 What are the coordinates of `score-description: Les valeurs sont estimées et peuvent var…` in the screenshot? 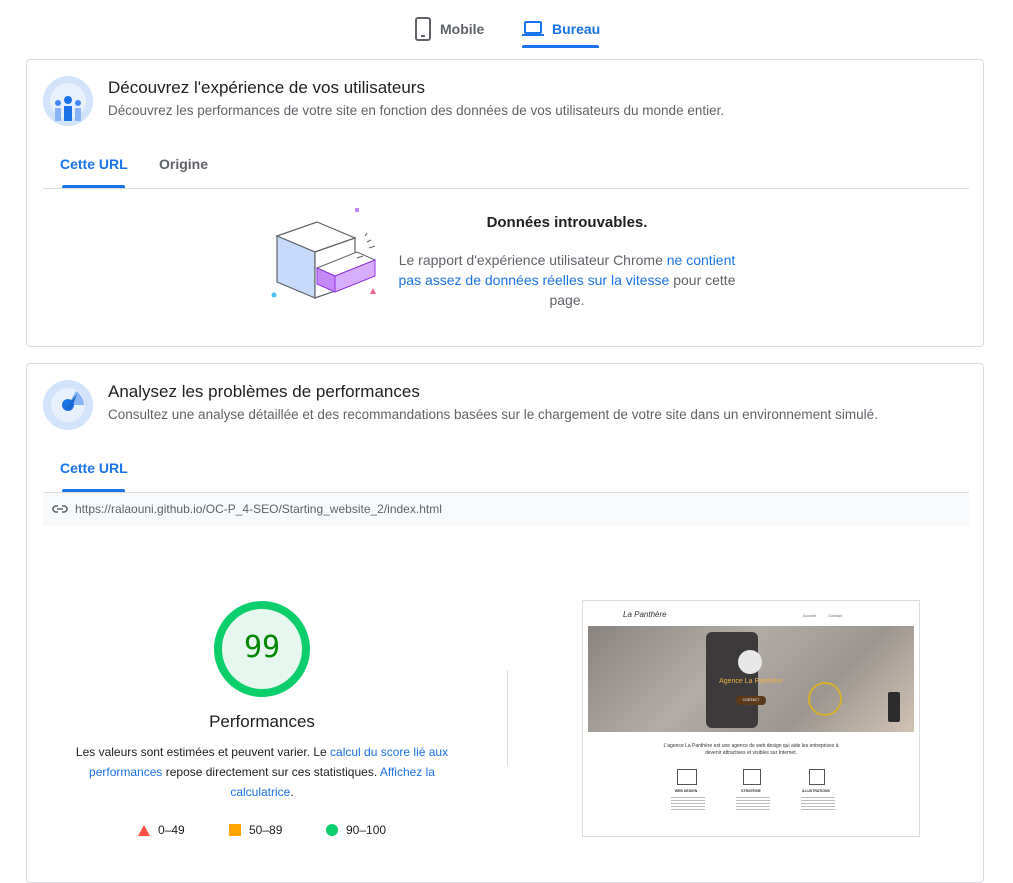 It's located at (262, 772).